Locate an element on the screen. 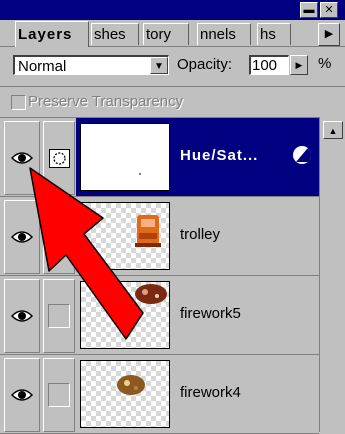 This screenshot has height=434, width=345. minimize-button: ▬ is located at coordinates (309, 10).